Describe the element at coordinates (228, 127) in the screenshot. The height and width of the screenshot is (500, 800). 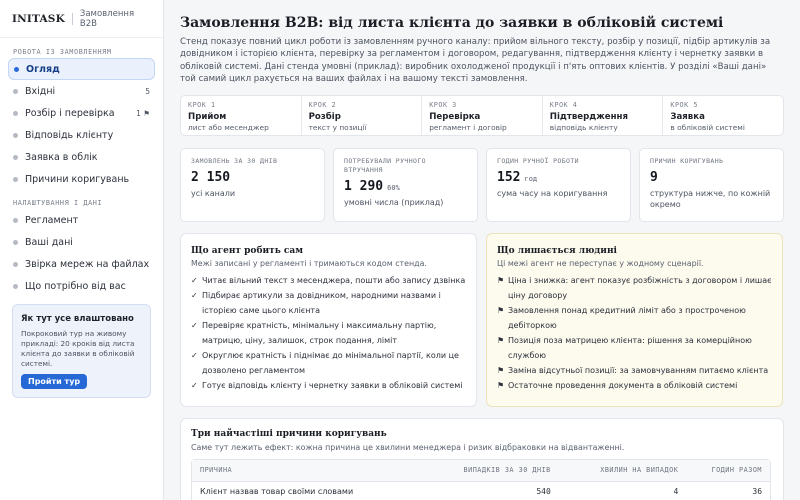
I see `step-description: лист або месенджер` at that location.